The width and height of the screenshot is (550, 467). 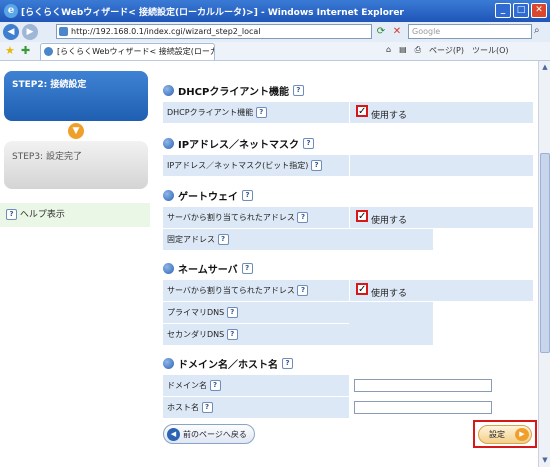 What do you see at coordinates (208, 195) in the screenshot?
I see `section-gateway-header: ゲートウェイ?` at bounding box center [208, 195].